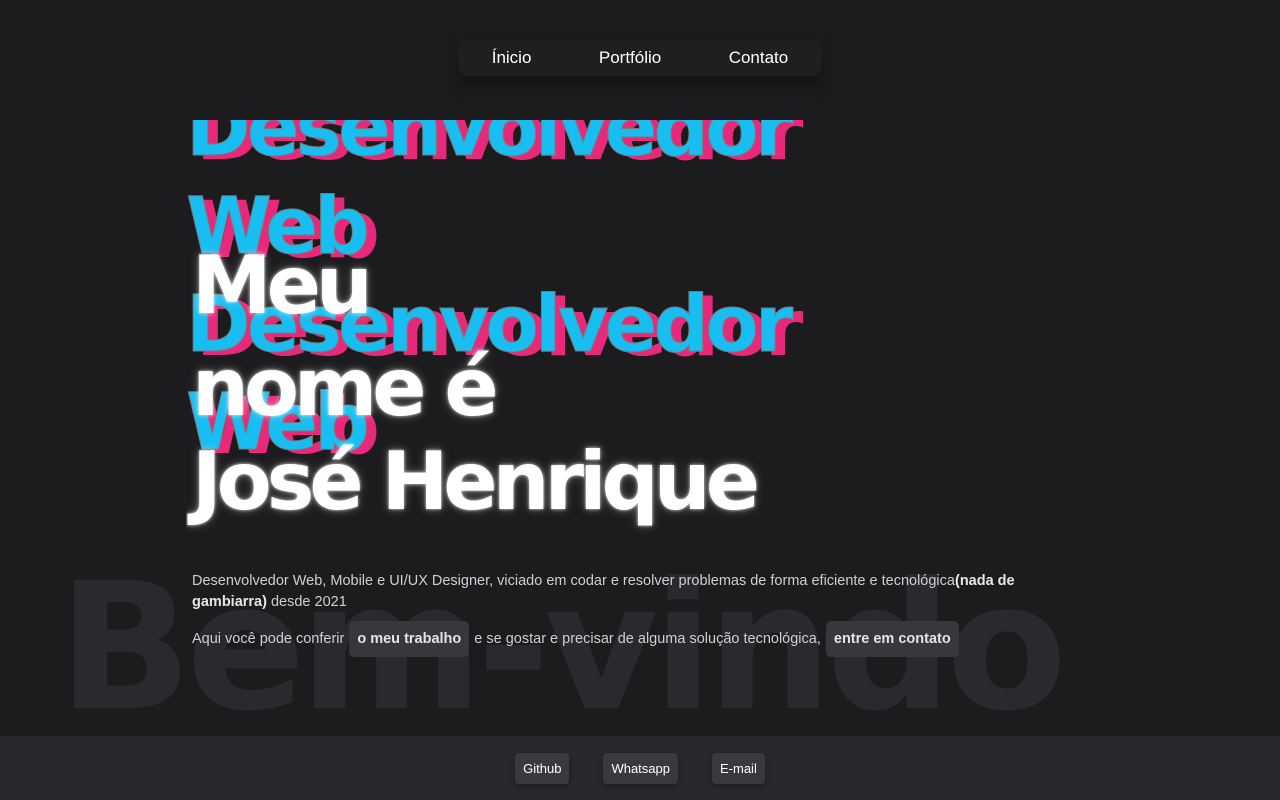  Describe the element at coordinates (345, 387) in the screenshot. I see `name-line-nome: nome é` at that location.